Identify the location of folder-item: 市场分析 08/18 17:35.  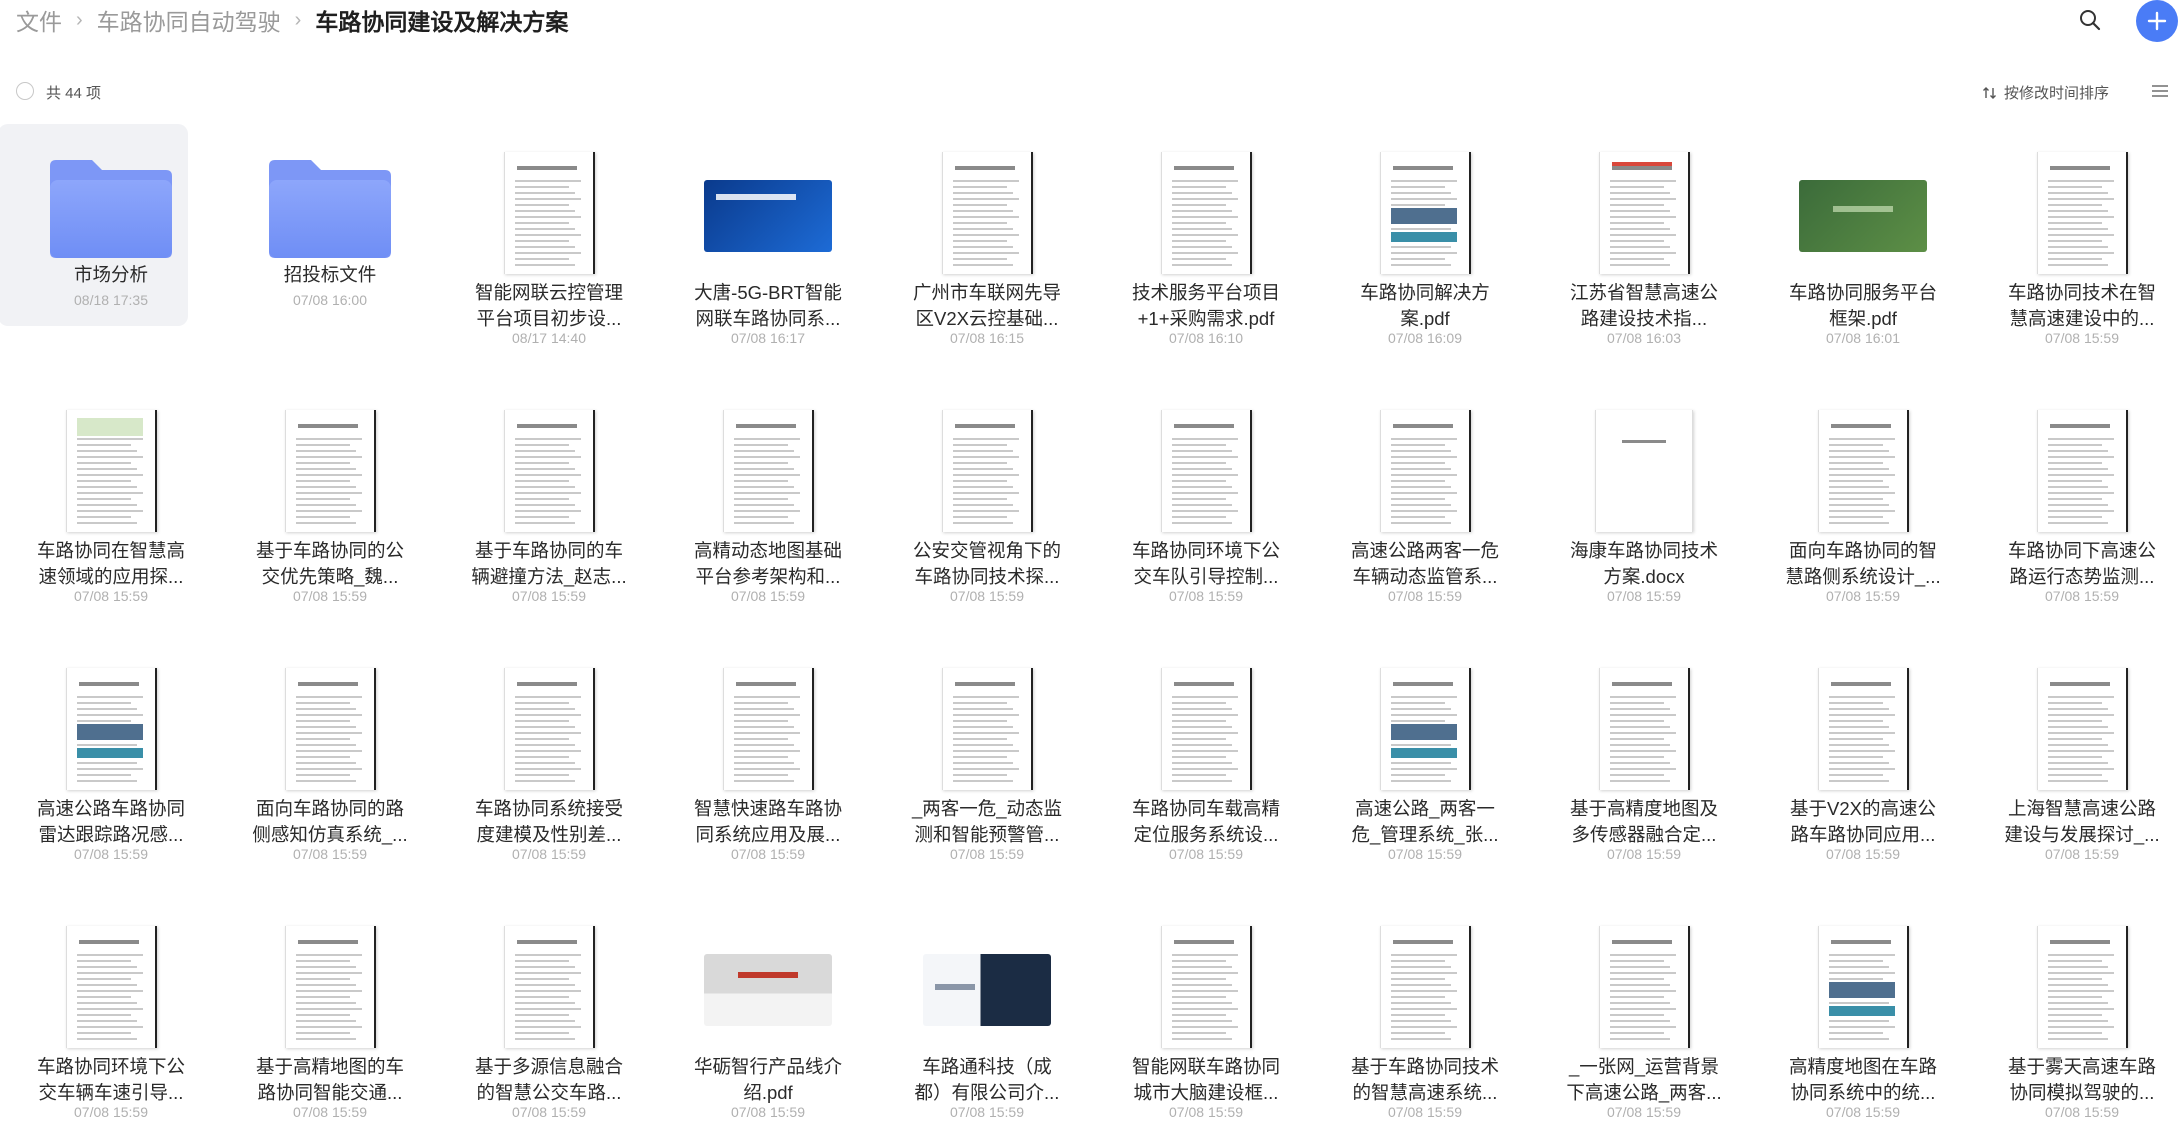
(108, 244).